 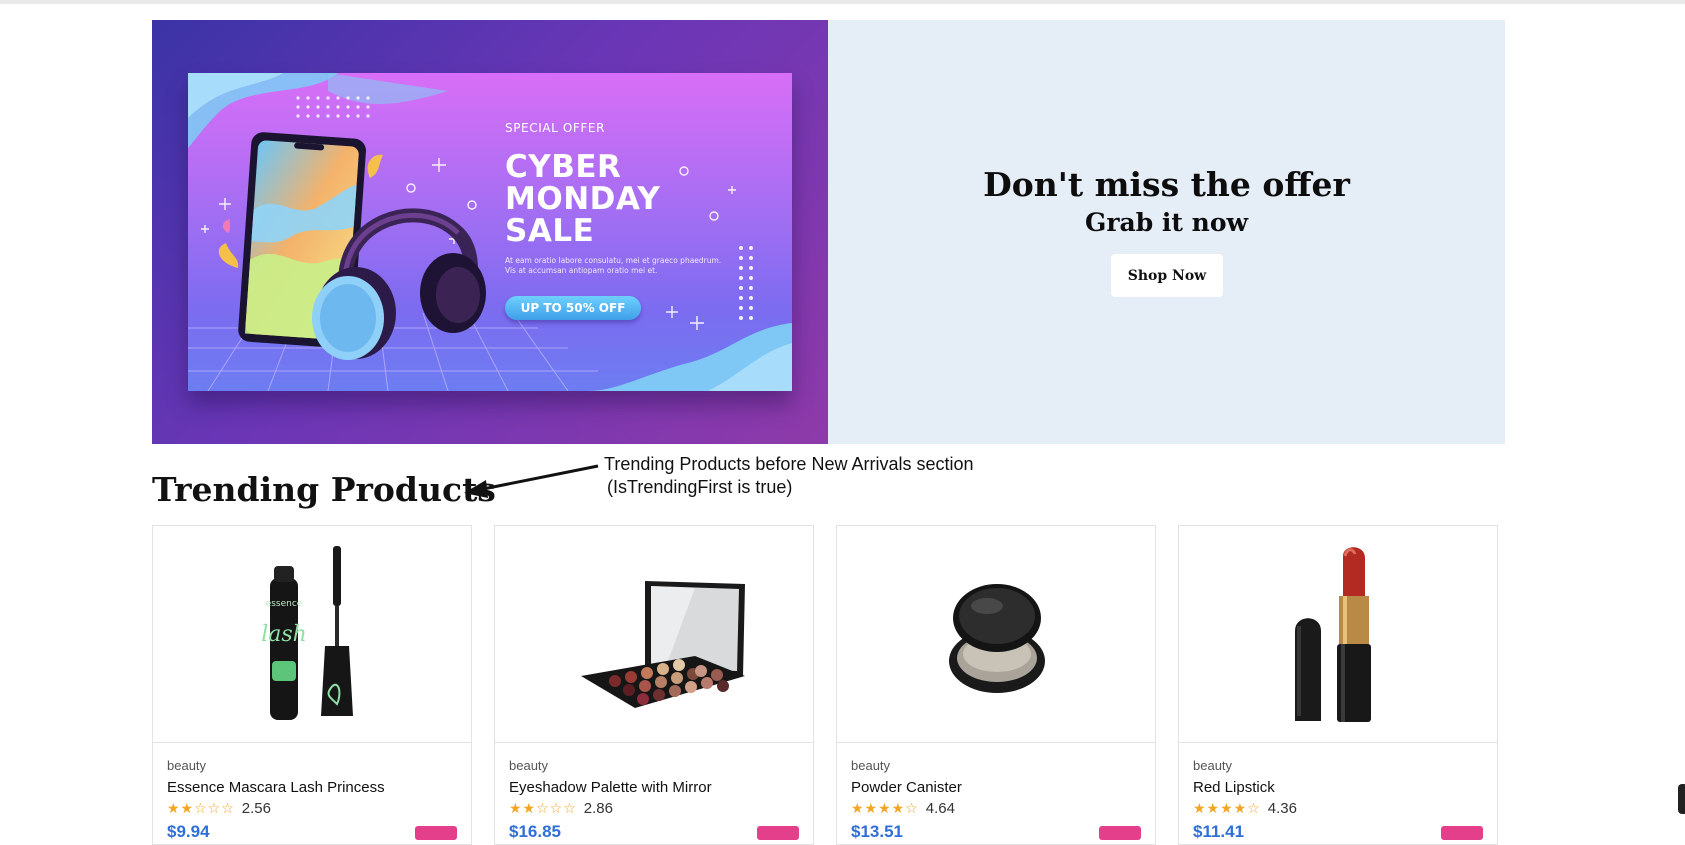 I want to click on product-price: $13.51, so click(x=877, y=831).